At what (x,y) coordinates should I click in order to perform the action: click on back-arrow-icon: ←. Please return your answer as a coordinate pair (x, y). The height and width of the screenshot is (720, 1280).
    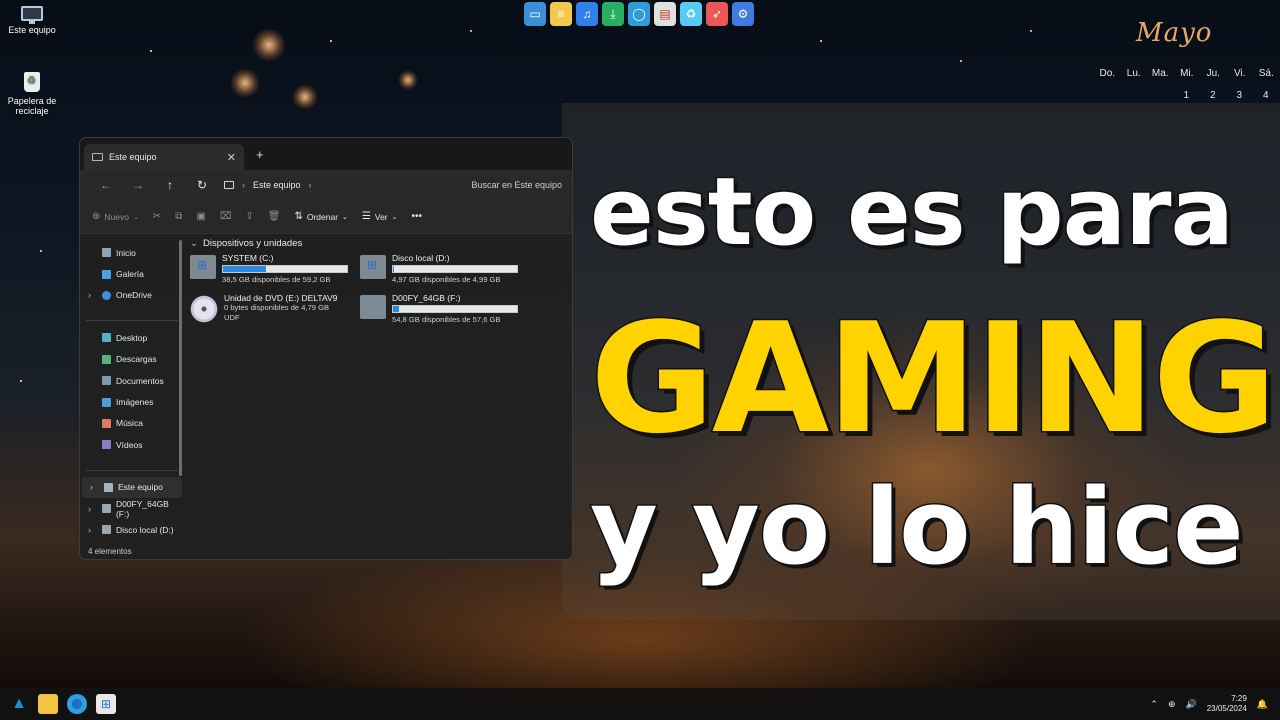
    Looking at the image, I should click on (106, 185).